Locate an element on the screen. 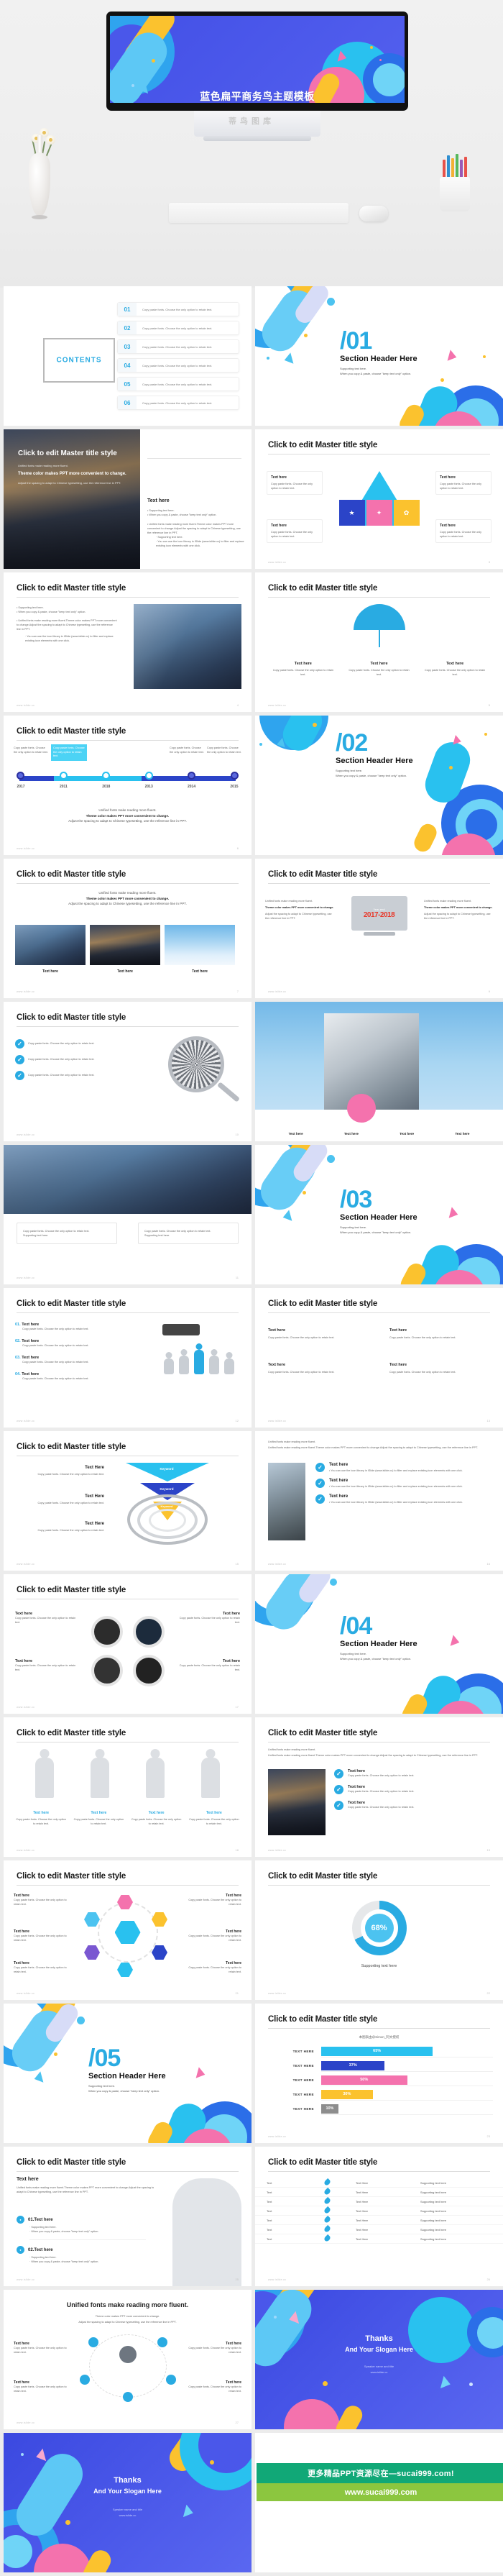 This screenshot has height=2576, width=503. body-text: Unified fonts make reading more fluent. is located at coordinates (43, 466).